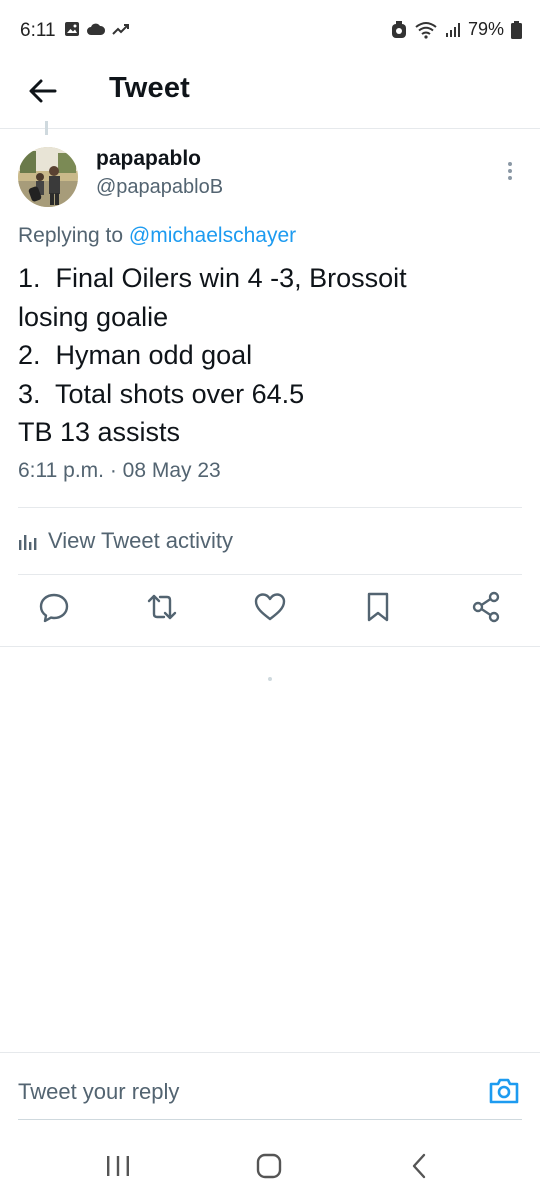 Image resolution: width=540 pixels, height=1200 pixels. What do you see at coordinates (485, 29) in the screenshot?
I see `battery-level: 79%` at bounding box center [485, 29].